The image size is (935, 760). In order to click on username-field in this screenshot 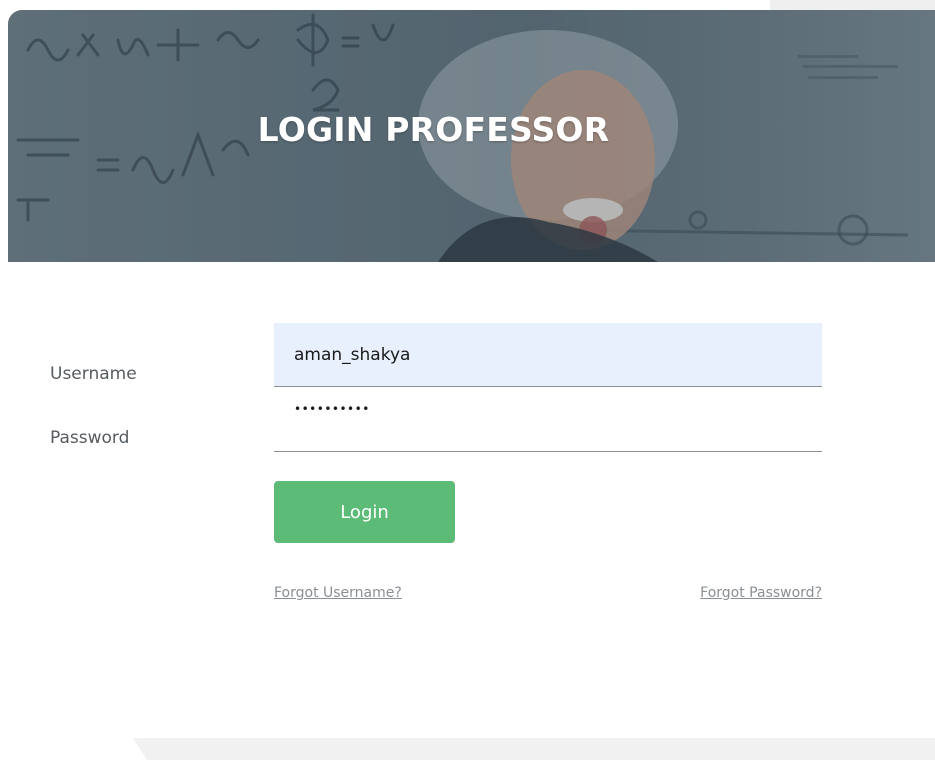, I will do `click(548, 355)`.